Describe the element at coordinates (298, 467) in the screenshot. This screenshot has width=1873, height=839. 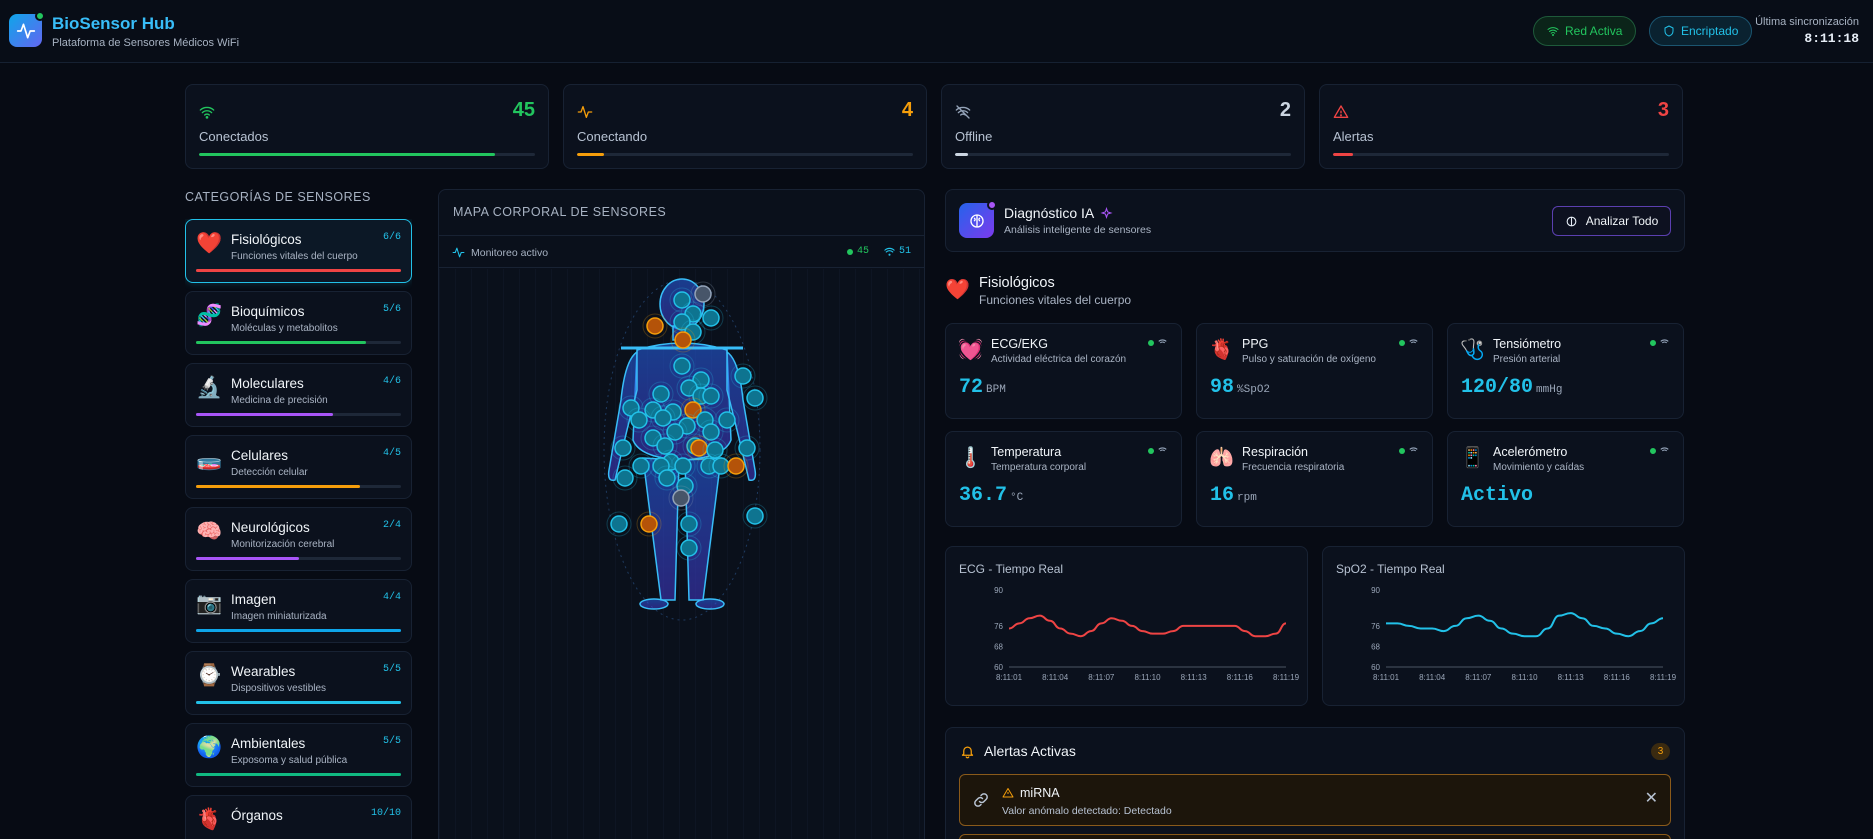
I see `category-item-celulares: 🧫 Celulares Detección celular 4/5` at that location.